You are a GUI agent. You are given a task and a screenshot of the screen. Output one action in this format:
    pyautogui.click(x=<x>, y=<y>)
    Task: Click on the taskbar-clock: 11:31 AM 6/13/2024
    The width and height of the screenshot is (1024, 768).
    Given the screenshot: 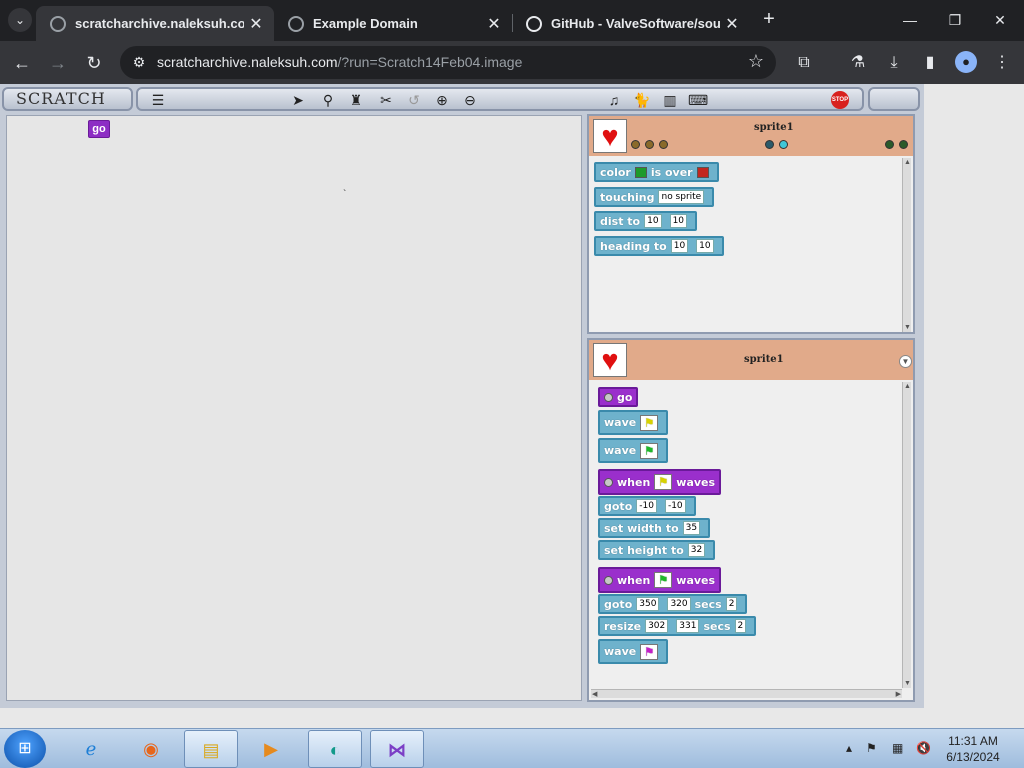 What is the action you would take?
    pyautogui.click(x=973, y=749)
    